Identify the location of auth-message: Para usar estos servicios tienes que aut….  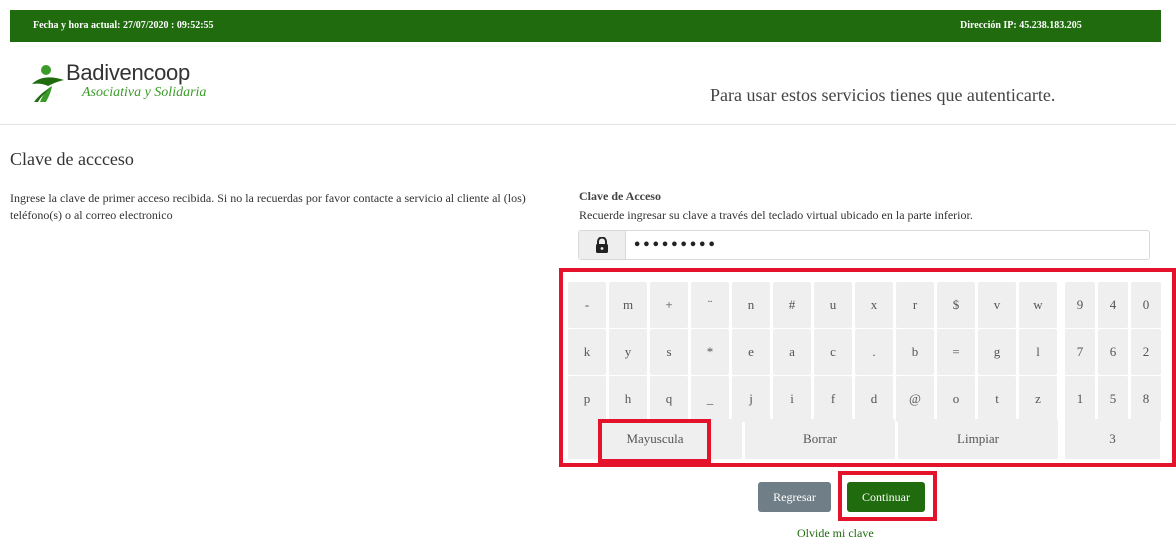
(883, 95).